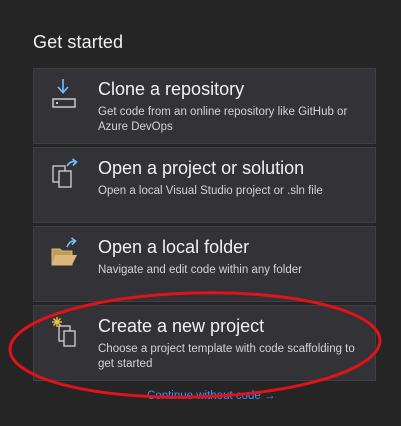  Describe the element at coordinates (78, 42) in the screenshot. I see `get-started-heading: Get started` at that location.